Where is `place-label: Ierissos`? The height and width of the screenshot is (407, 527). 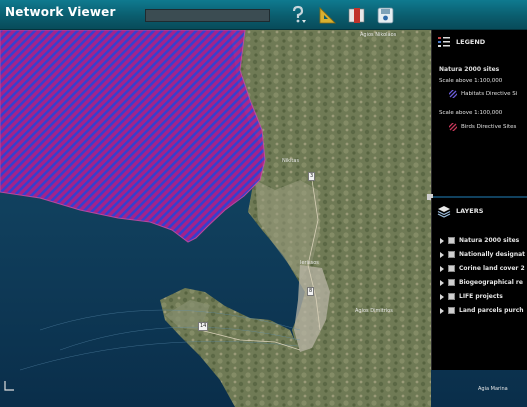 place-label: Ierissos is located at coordinates (309, 263).